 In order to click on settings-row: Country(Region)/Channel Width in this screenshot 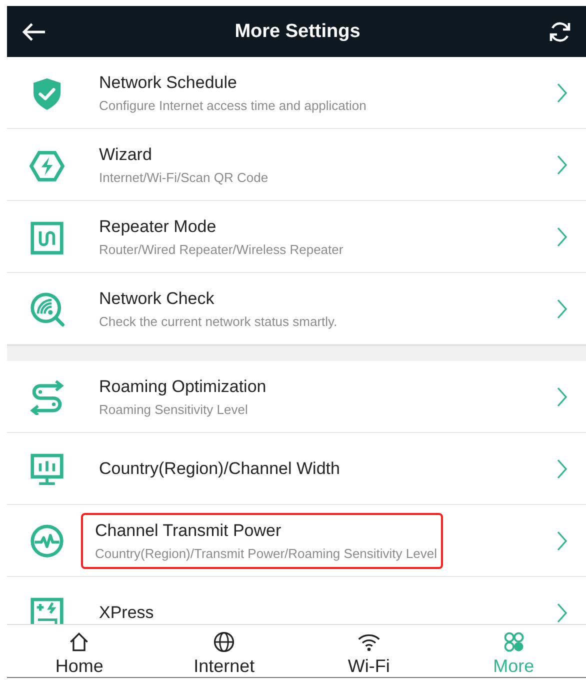, I will do `click(296, 469)`.